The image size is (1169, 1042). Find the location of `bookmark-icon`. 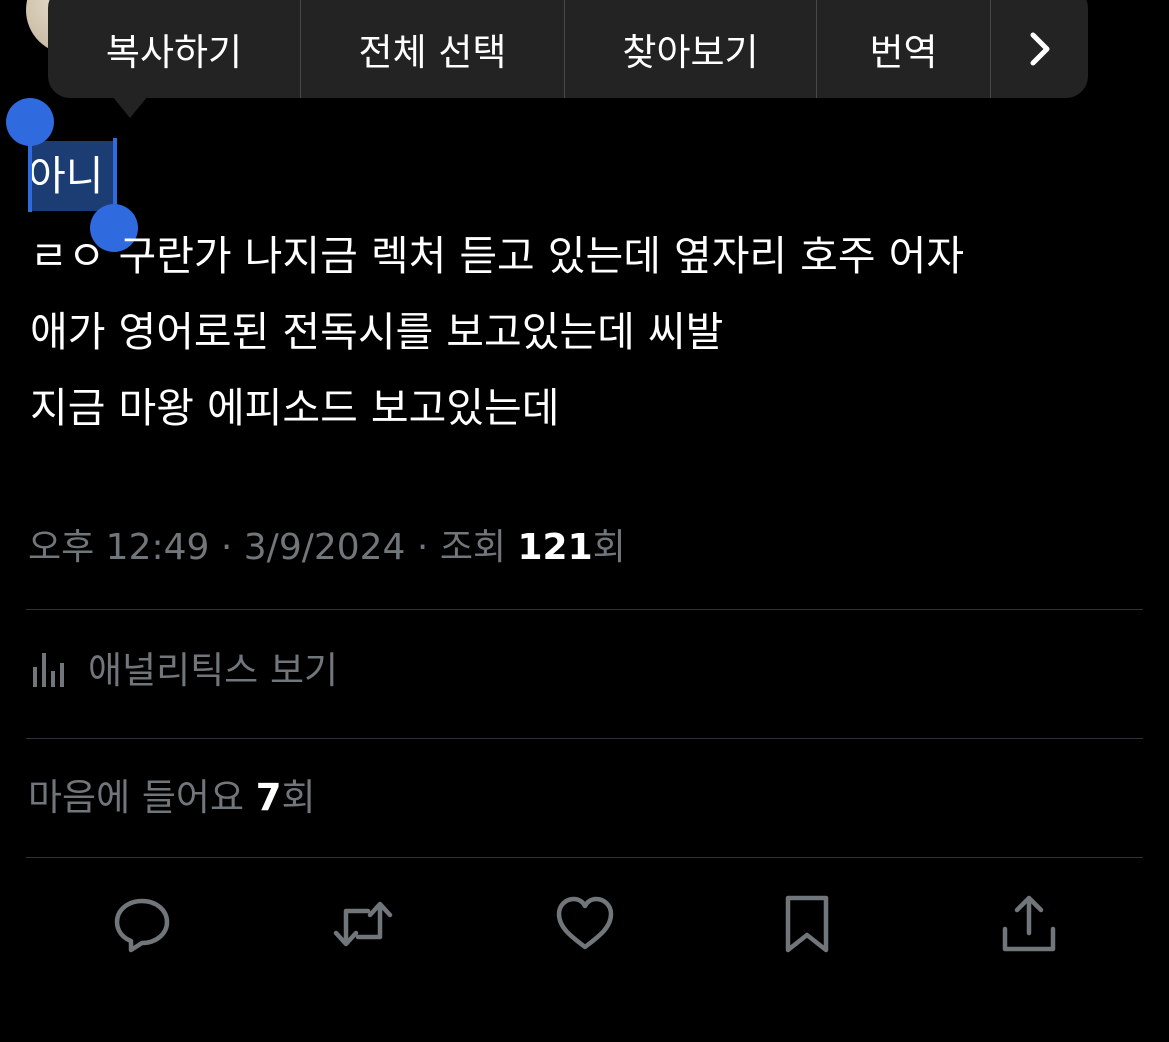

bookmark-icon is located at coordinates (807, 924).